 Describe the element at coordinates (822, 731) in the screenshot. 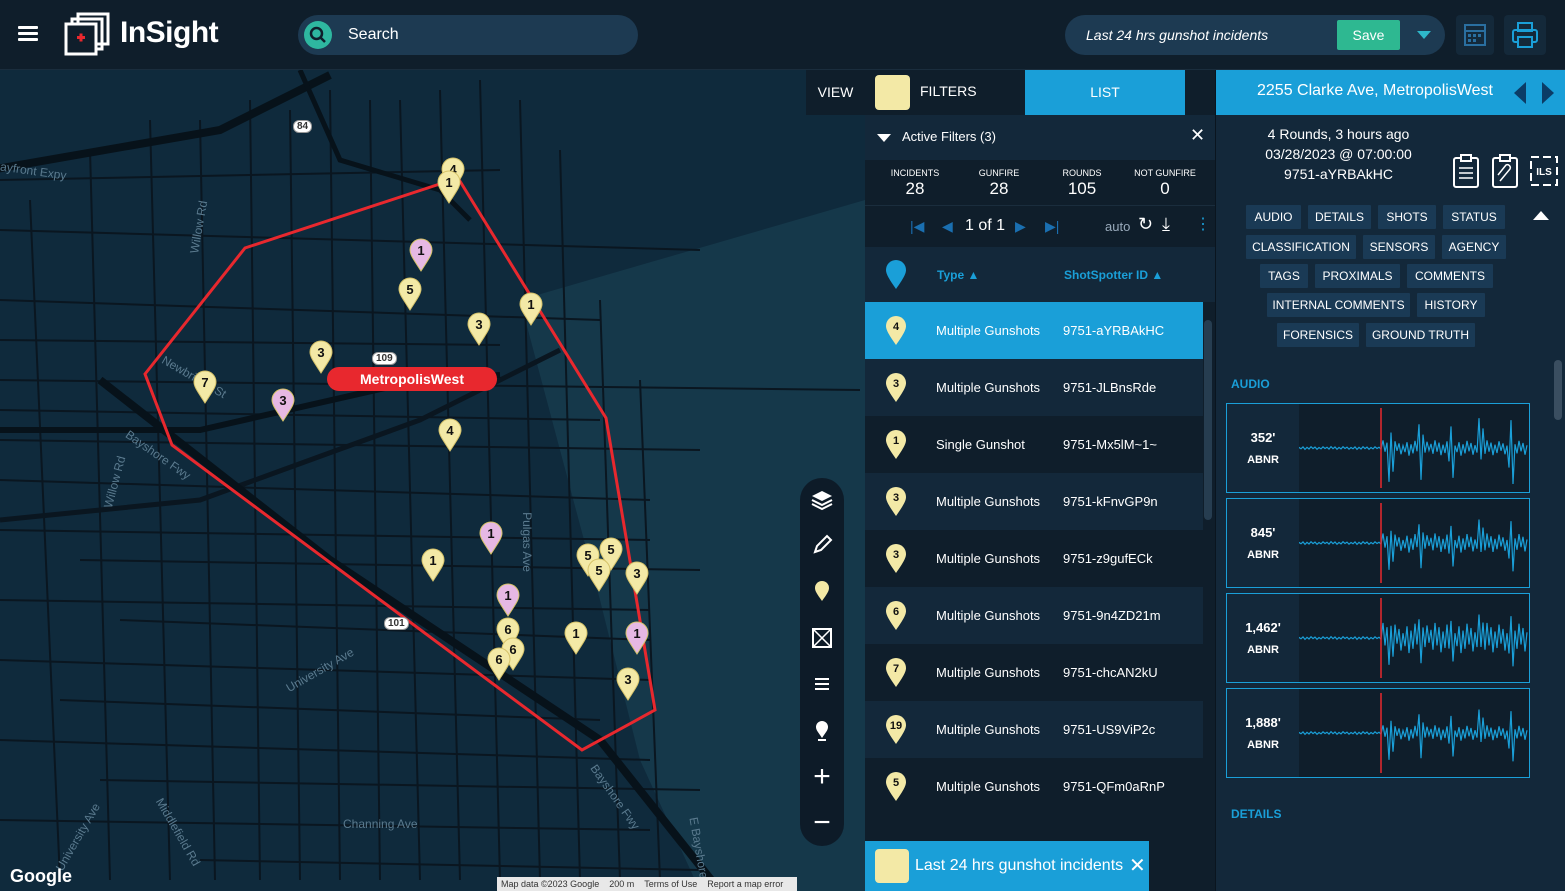

I see `marker-button` at that location.